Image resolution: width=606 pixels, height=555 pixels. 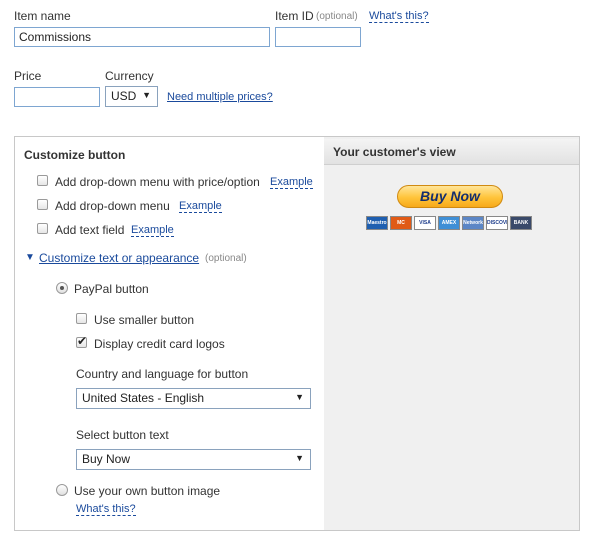 I want to click on button-text-value: Buy Now, so click(x=106, y=459).